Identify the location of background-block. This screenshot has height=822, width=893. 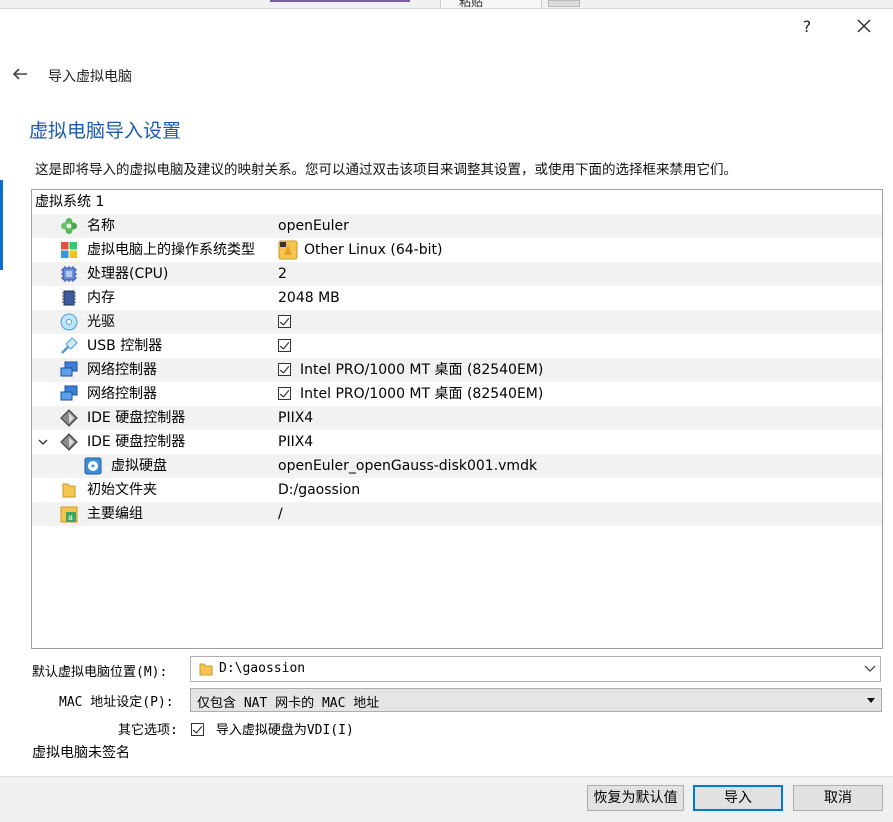
(564, 3).